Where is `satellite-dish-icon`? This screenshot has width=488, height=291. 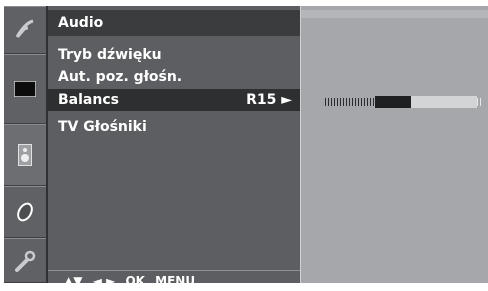 satellite-dish-icon is located at coordinates (24, 28).